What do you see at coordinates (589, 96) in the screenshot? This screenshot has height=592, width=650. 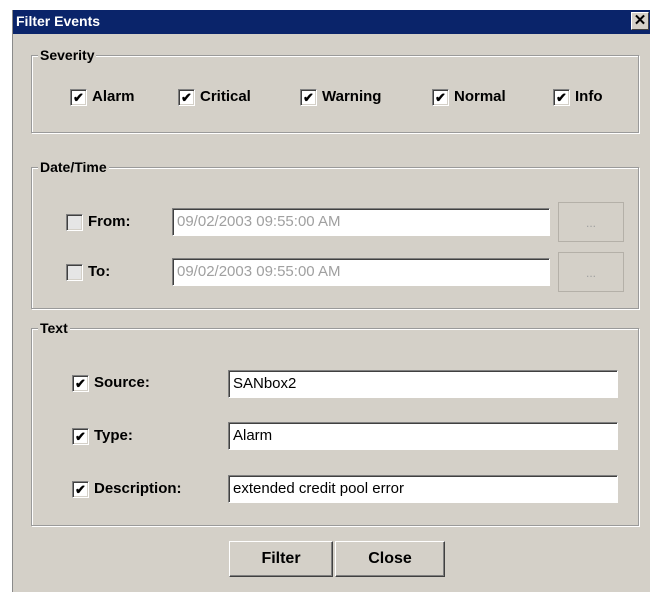 I see `info-label: Info` at bounding box center [589, 96].